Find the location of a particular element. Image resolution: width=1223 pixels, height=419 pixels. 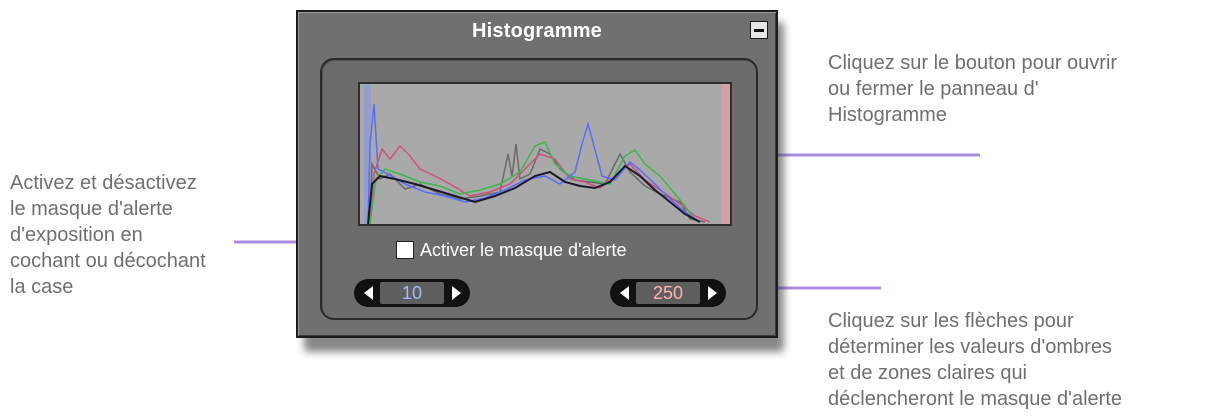

shadow-increase-button is located at coordinates (456, 293).